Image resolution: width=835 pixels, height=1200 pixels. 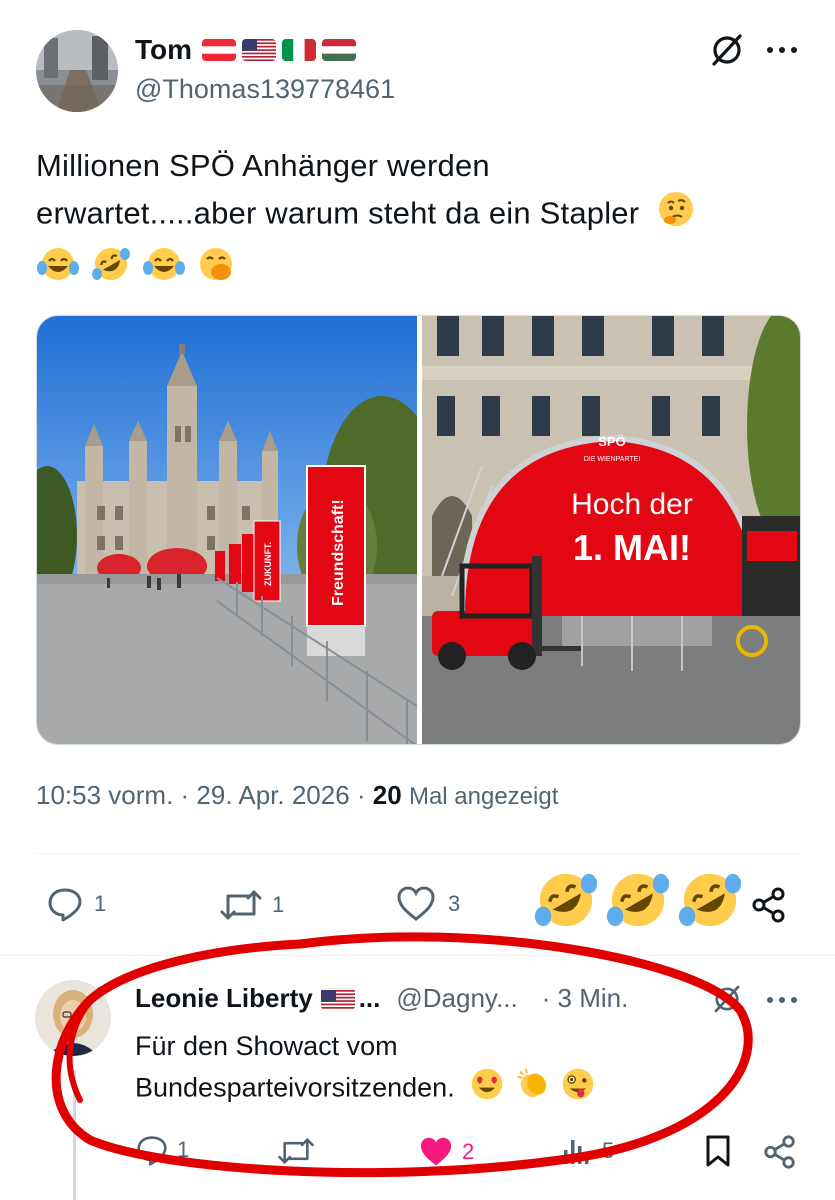 I want to click on small-banner-text: ZUKUNFT., so click(x=268, y=564).